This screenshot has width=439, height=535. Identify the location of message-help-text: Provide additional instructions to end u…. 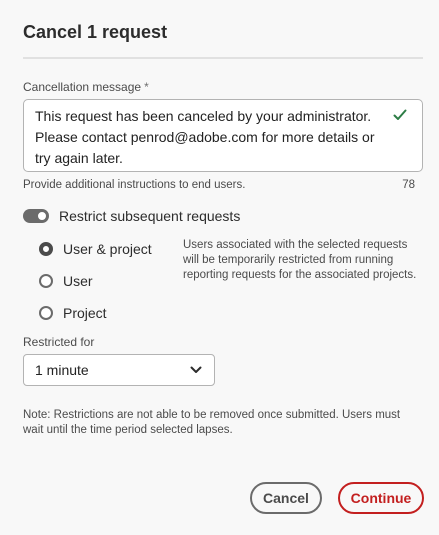
(134, 185).